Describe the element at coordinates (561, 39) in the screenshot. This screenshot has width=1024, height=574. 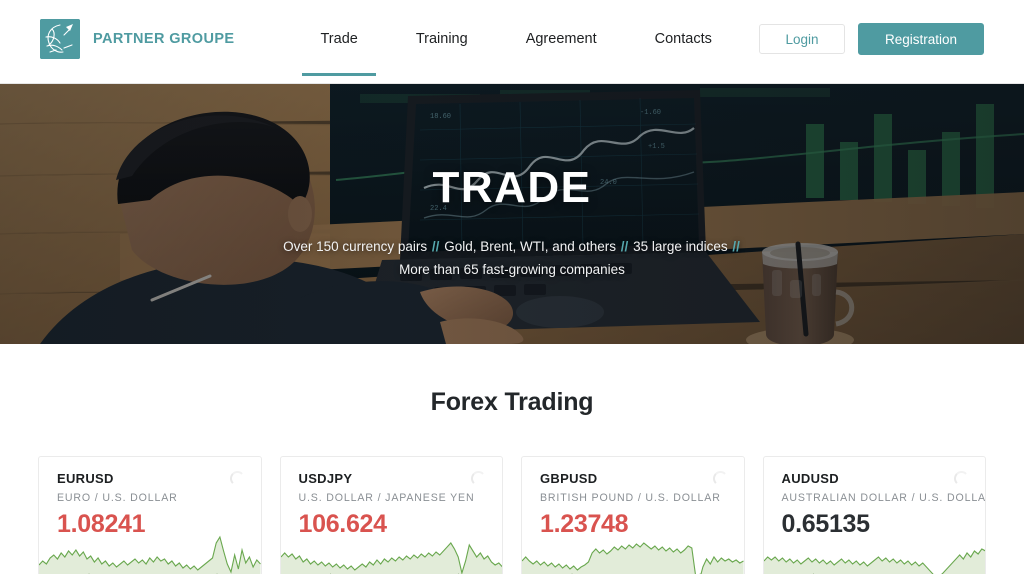
I see `nav-item-agreement: Agreement` at that location.